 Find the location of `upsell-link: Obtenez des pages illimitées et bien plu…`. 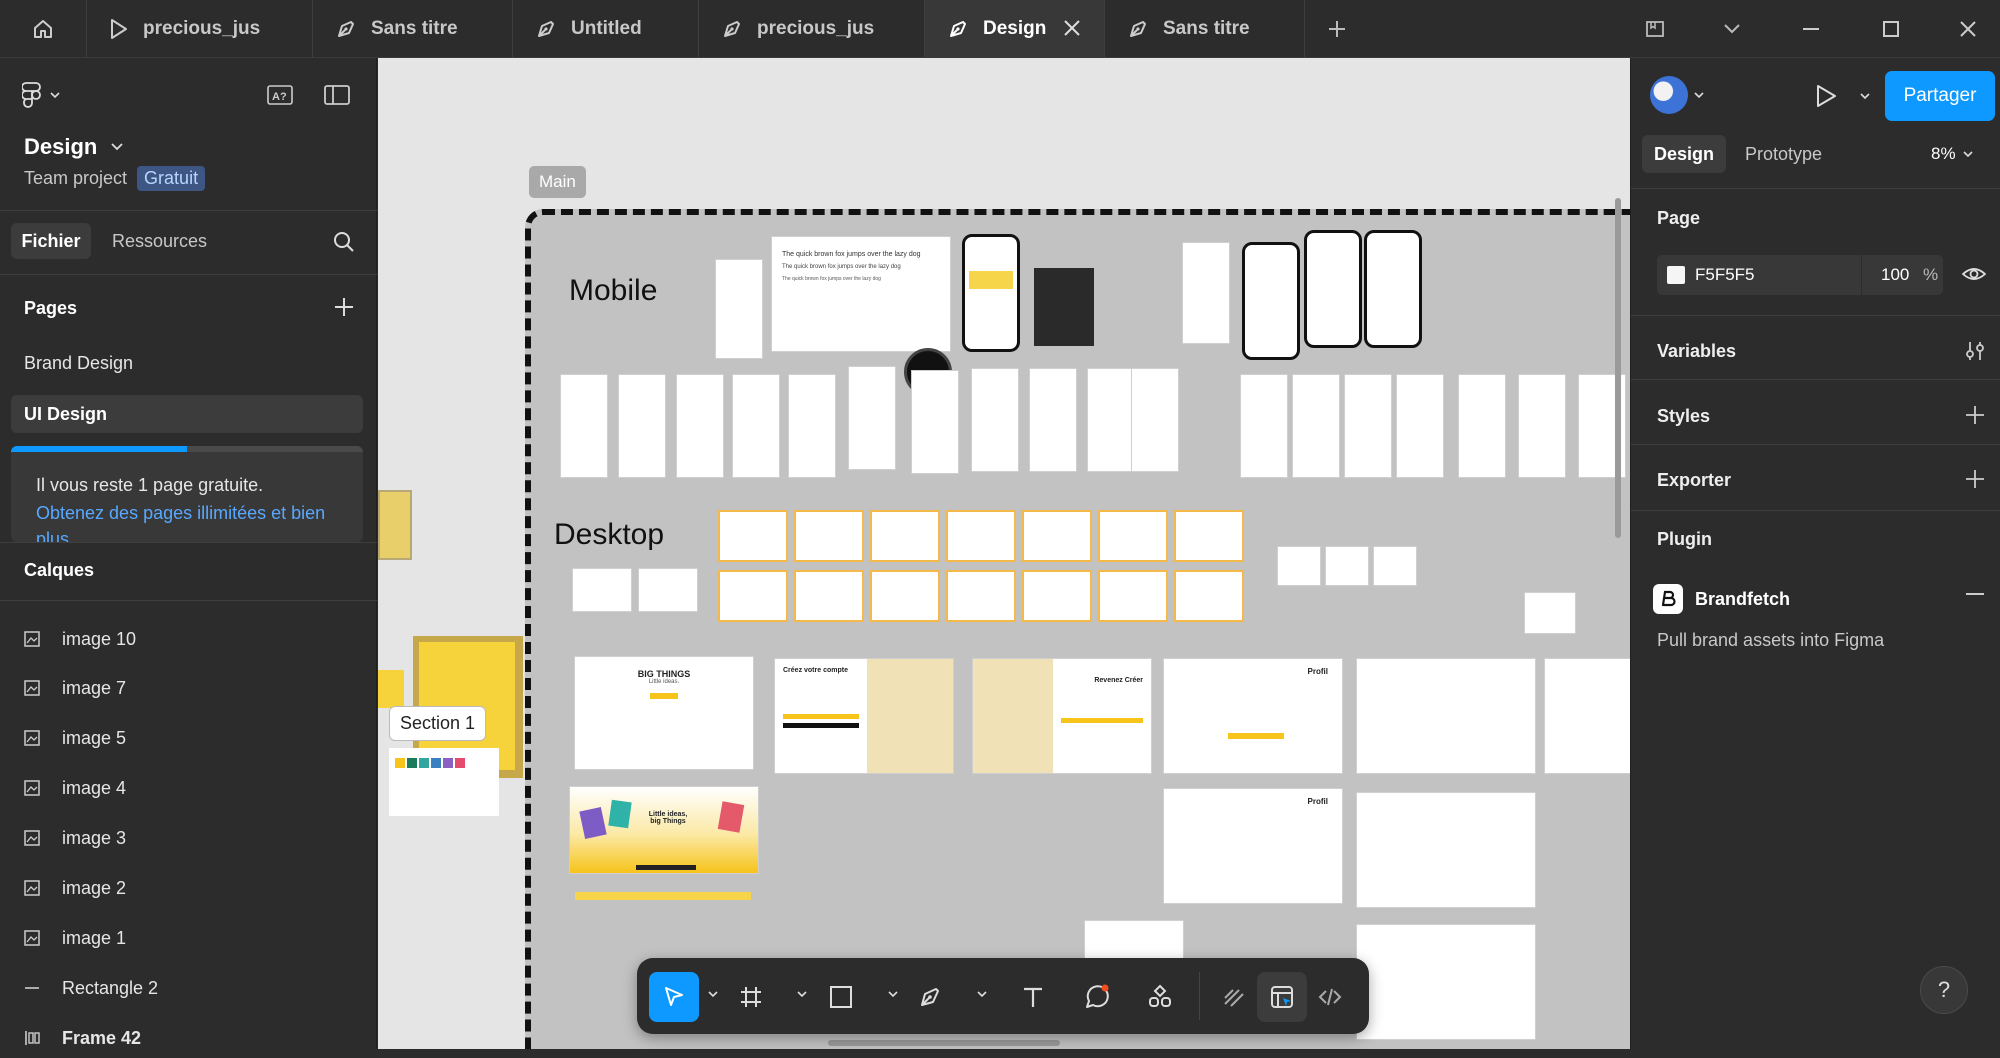

upsell-link: Obtenez des pages illimitées et bien plu… is located at coordinates (196, 521).